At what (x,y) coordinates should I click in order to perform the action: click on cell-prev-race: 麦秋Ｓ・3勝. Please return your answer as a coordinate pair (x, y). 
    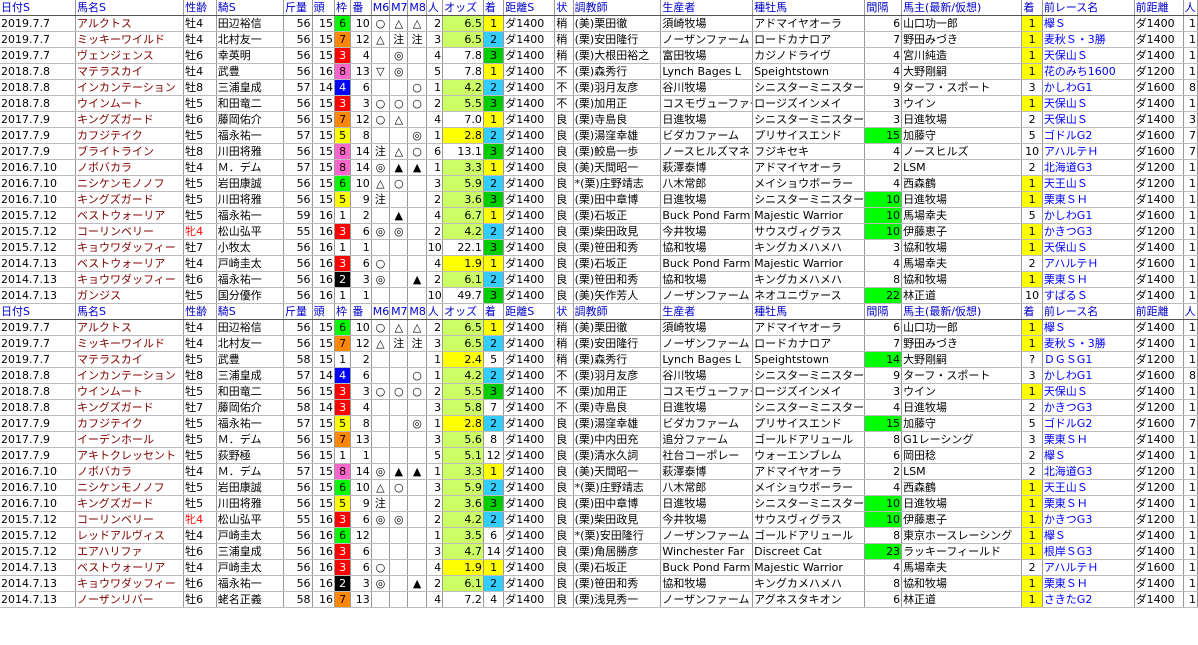
    Looking at the image, I should click on (1088, 343).